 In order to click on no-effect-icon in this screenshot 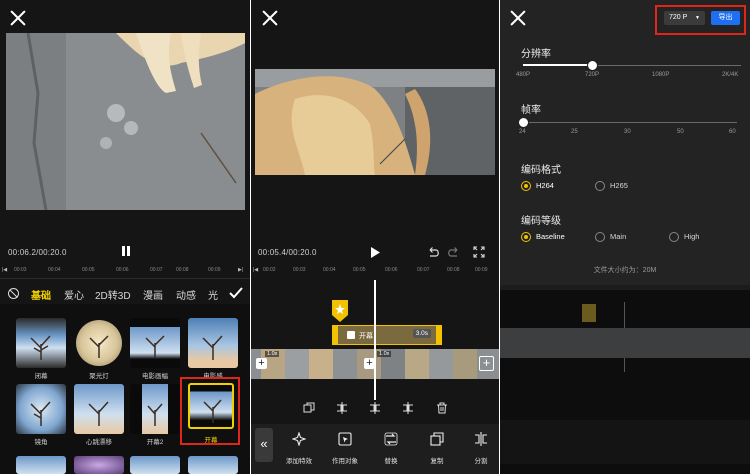, I will do `click(13, 293)`.